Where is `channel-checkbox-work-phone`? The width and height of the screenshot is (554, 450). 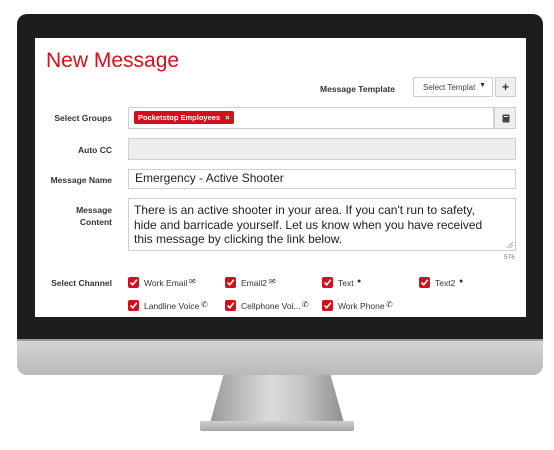
channel-checkbox-work-phone is located at coordinates (327, 305).